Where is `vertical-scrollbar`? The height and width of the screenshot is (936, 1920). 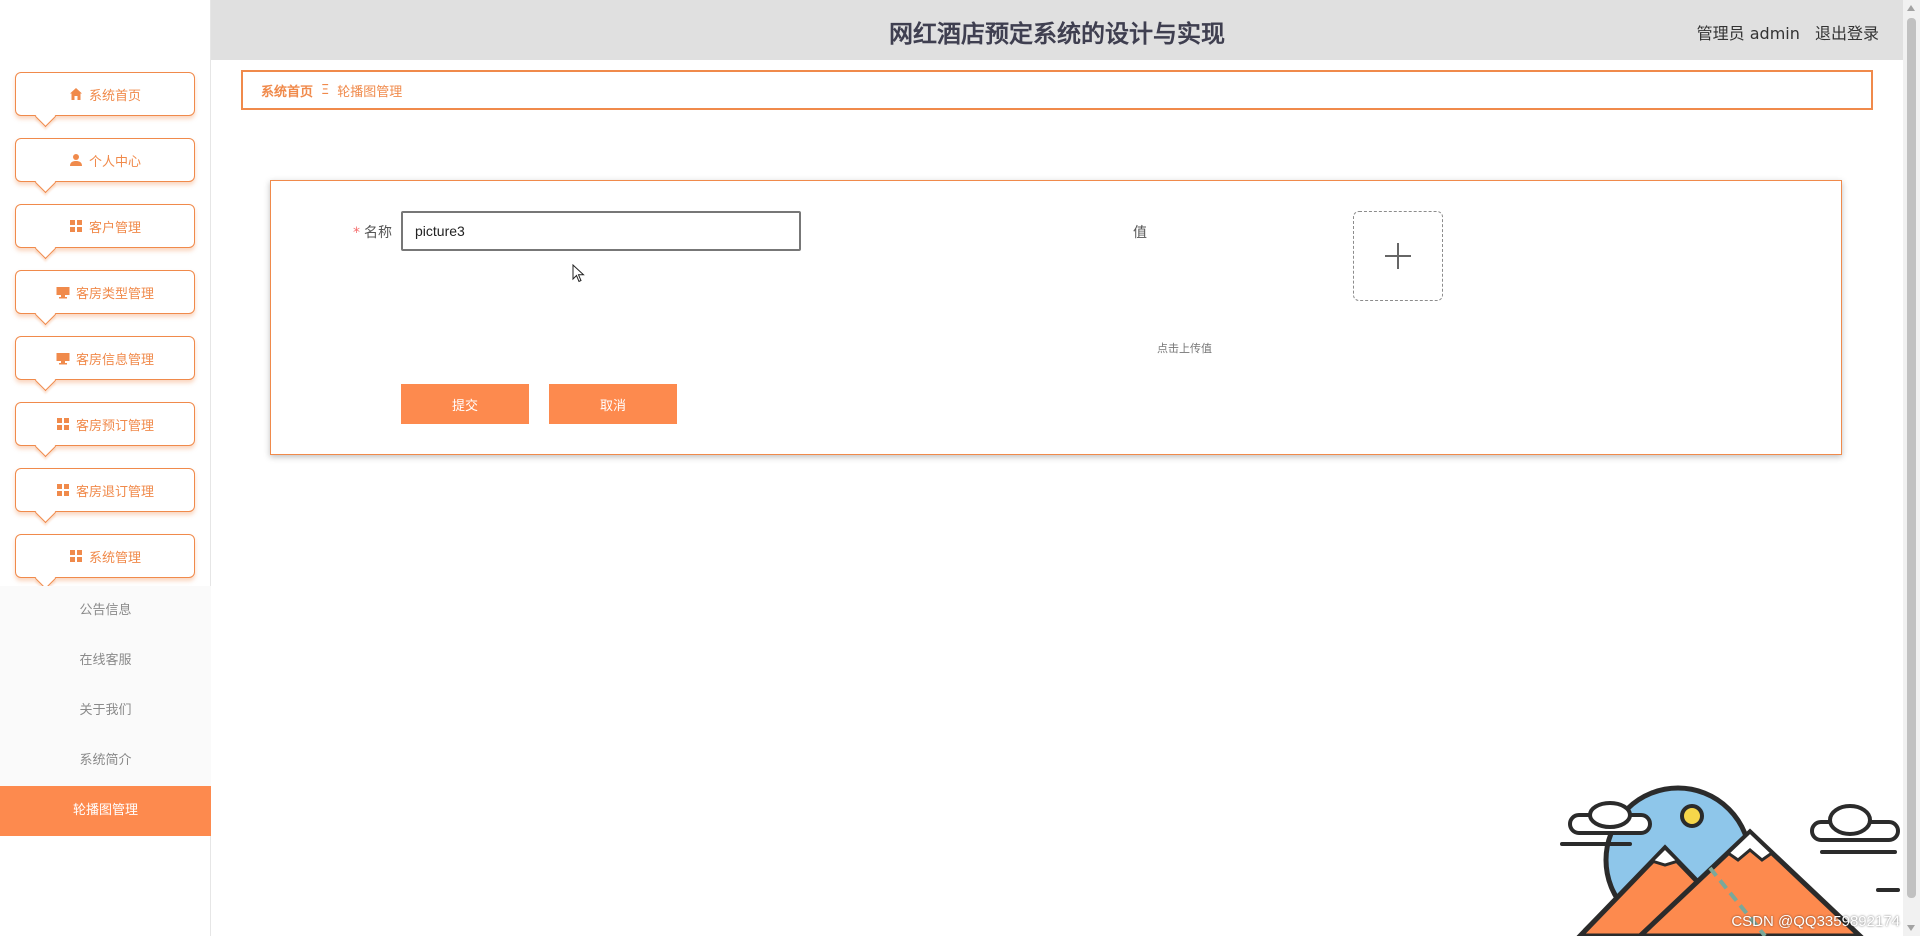 vertical-scrollbar is located at coordinates (1911, 468).